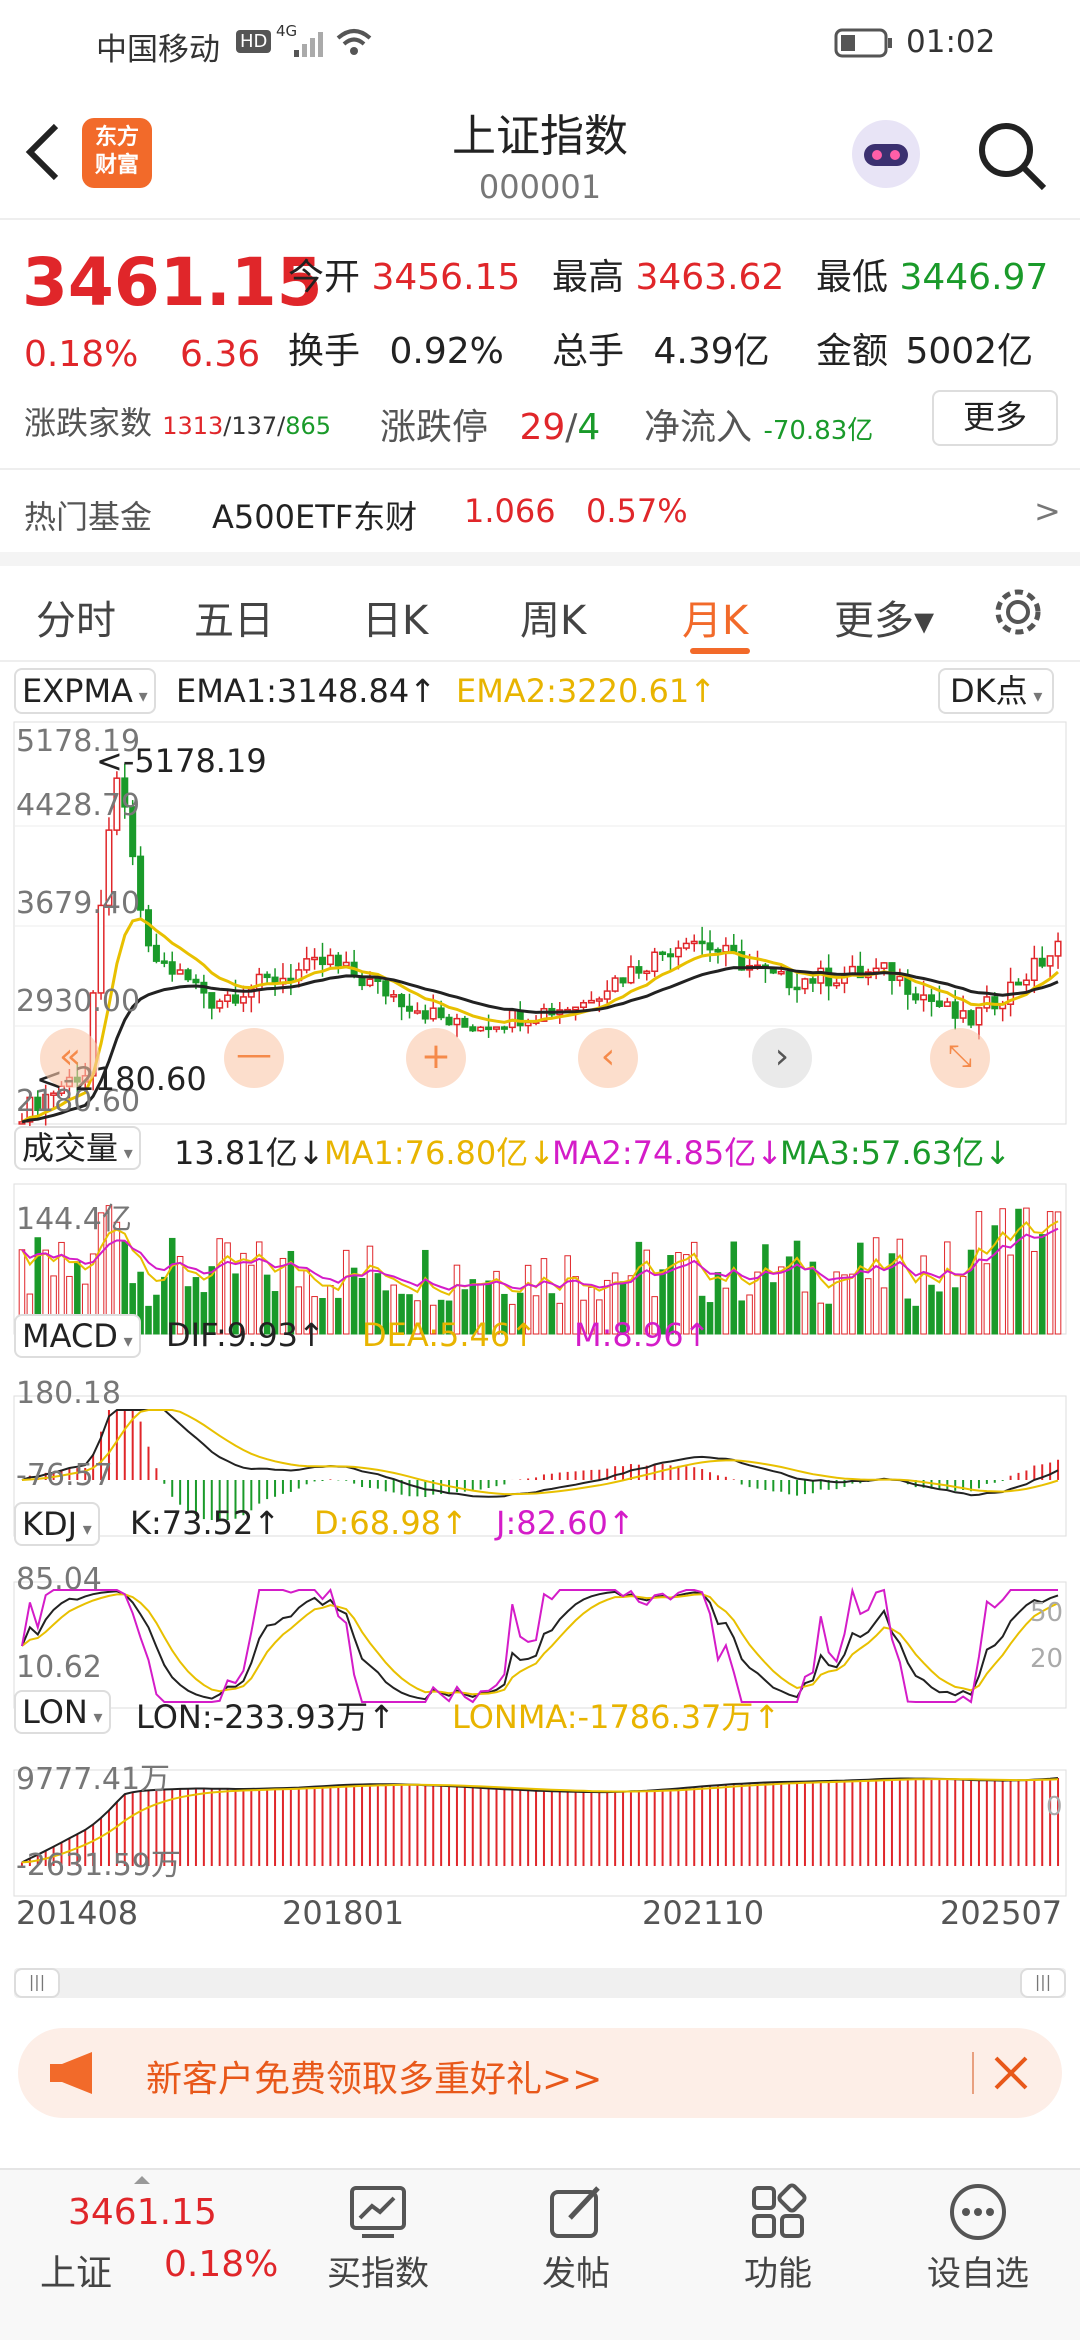 The height and width of the screenshot is (2340, 1080). I want to click on open-value: 3456.15, so click(446, 277).